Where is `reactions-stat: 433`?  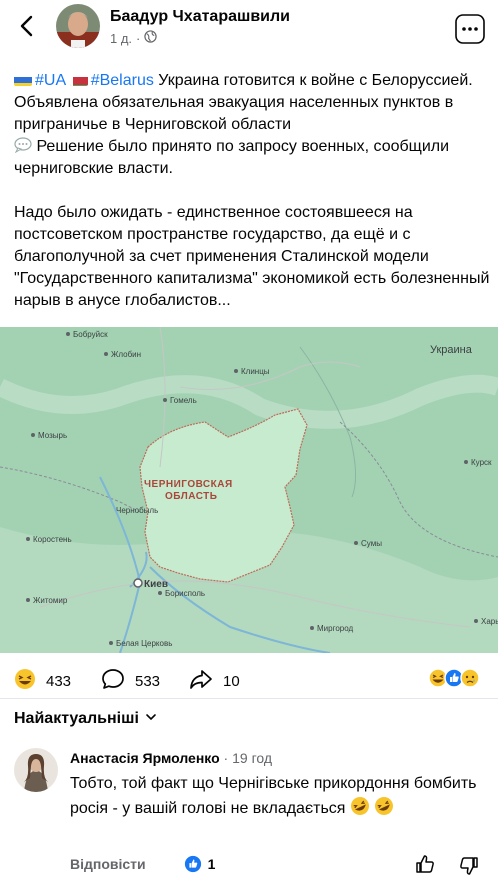
reactions-stat: 433 is located at coordinates (42, 681).